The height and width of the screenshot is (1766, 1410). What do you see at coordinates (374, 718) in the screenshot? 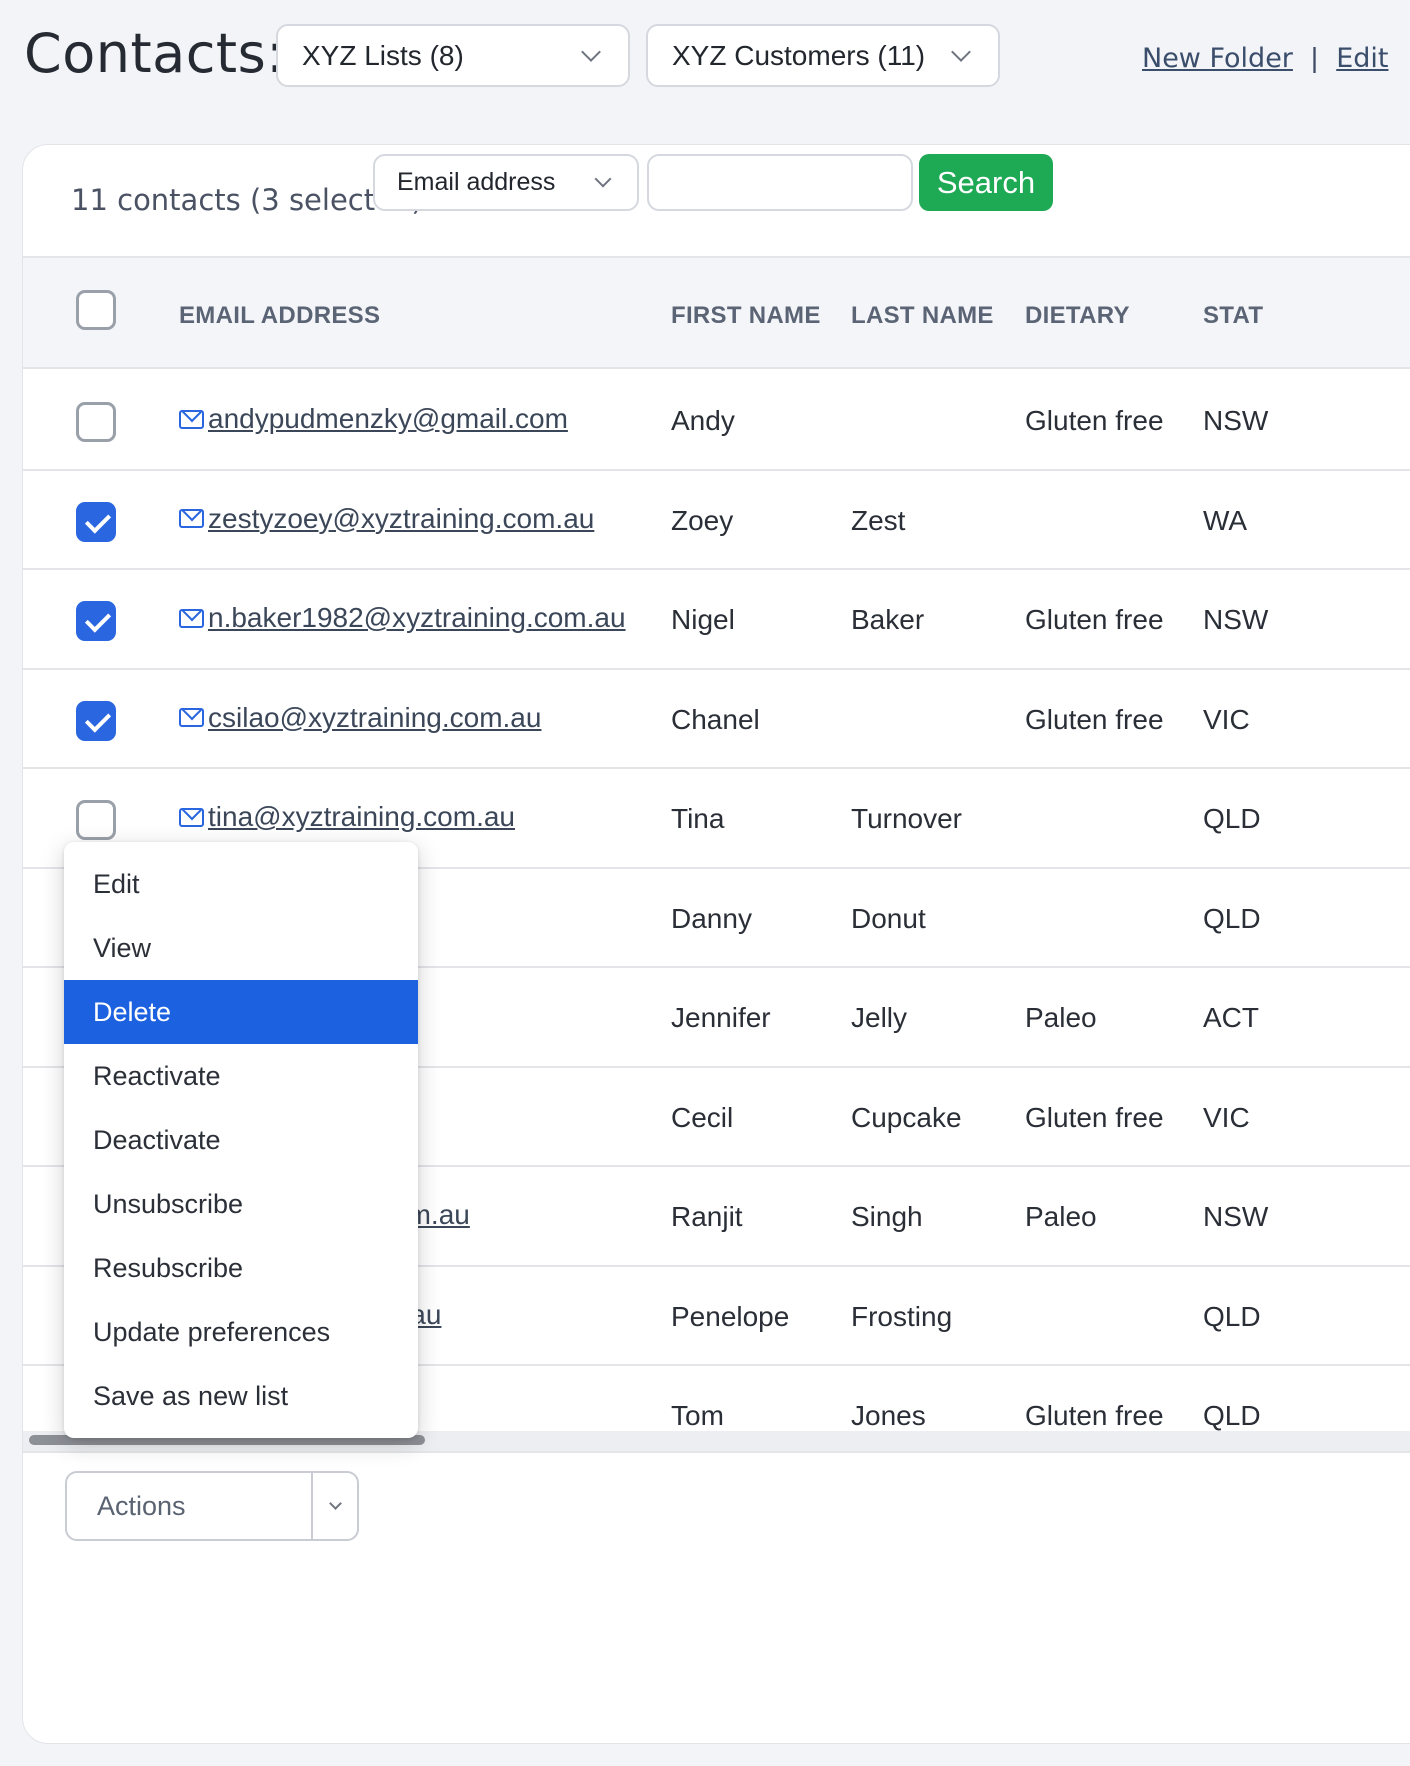
I see `email-link: csilao@xyztraining.com.au` at bounding box center [374, 718].